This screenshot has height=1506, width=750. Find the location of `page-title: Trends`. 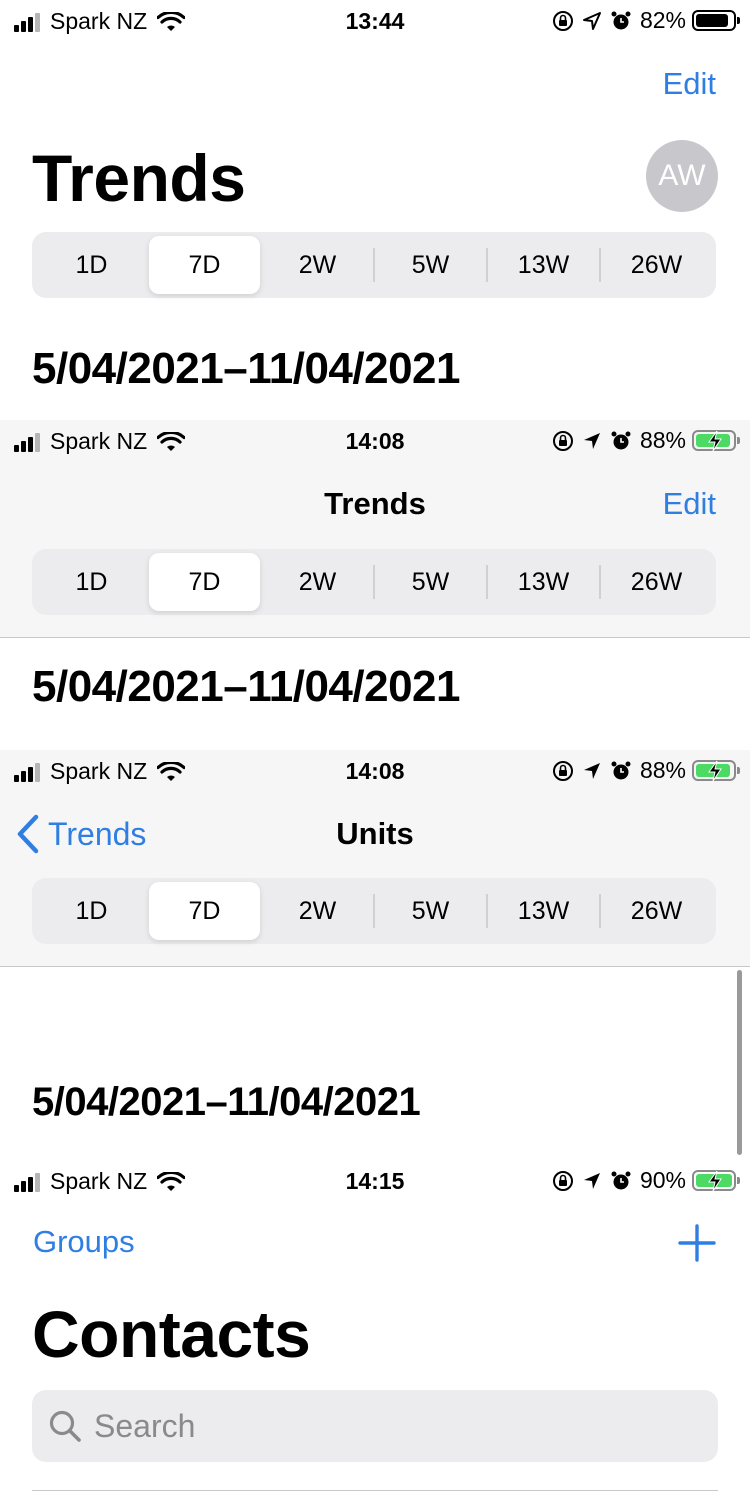

page-title: Trends is located at coordinates (139, 178).